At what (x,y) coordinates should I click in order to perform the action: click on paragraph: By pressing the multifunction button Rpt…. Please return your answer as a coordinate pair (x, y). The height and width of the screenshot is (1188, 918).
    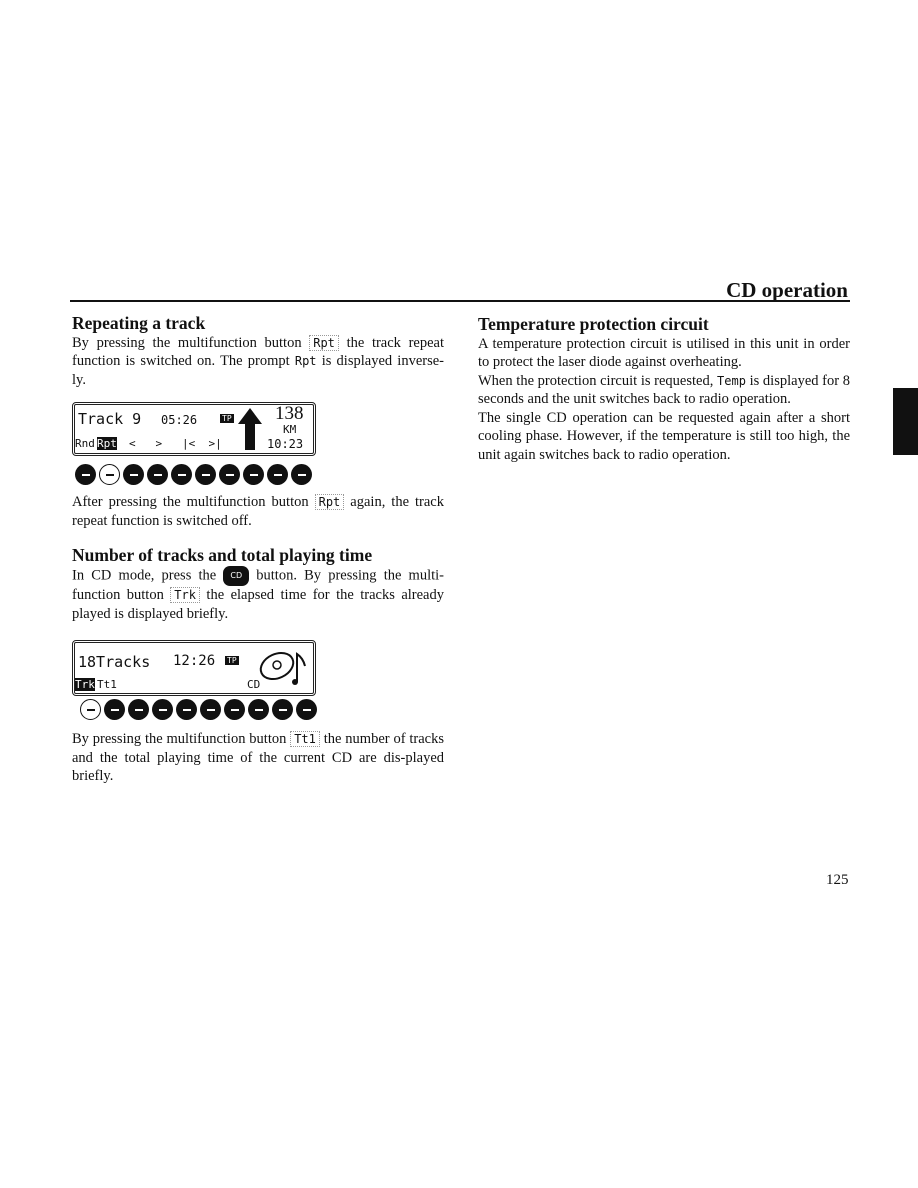
    Looking at the image, I should click on (258, 361).